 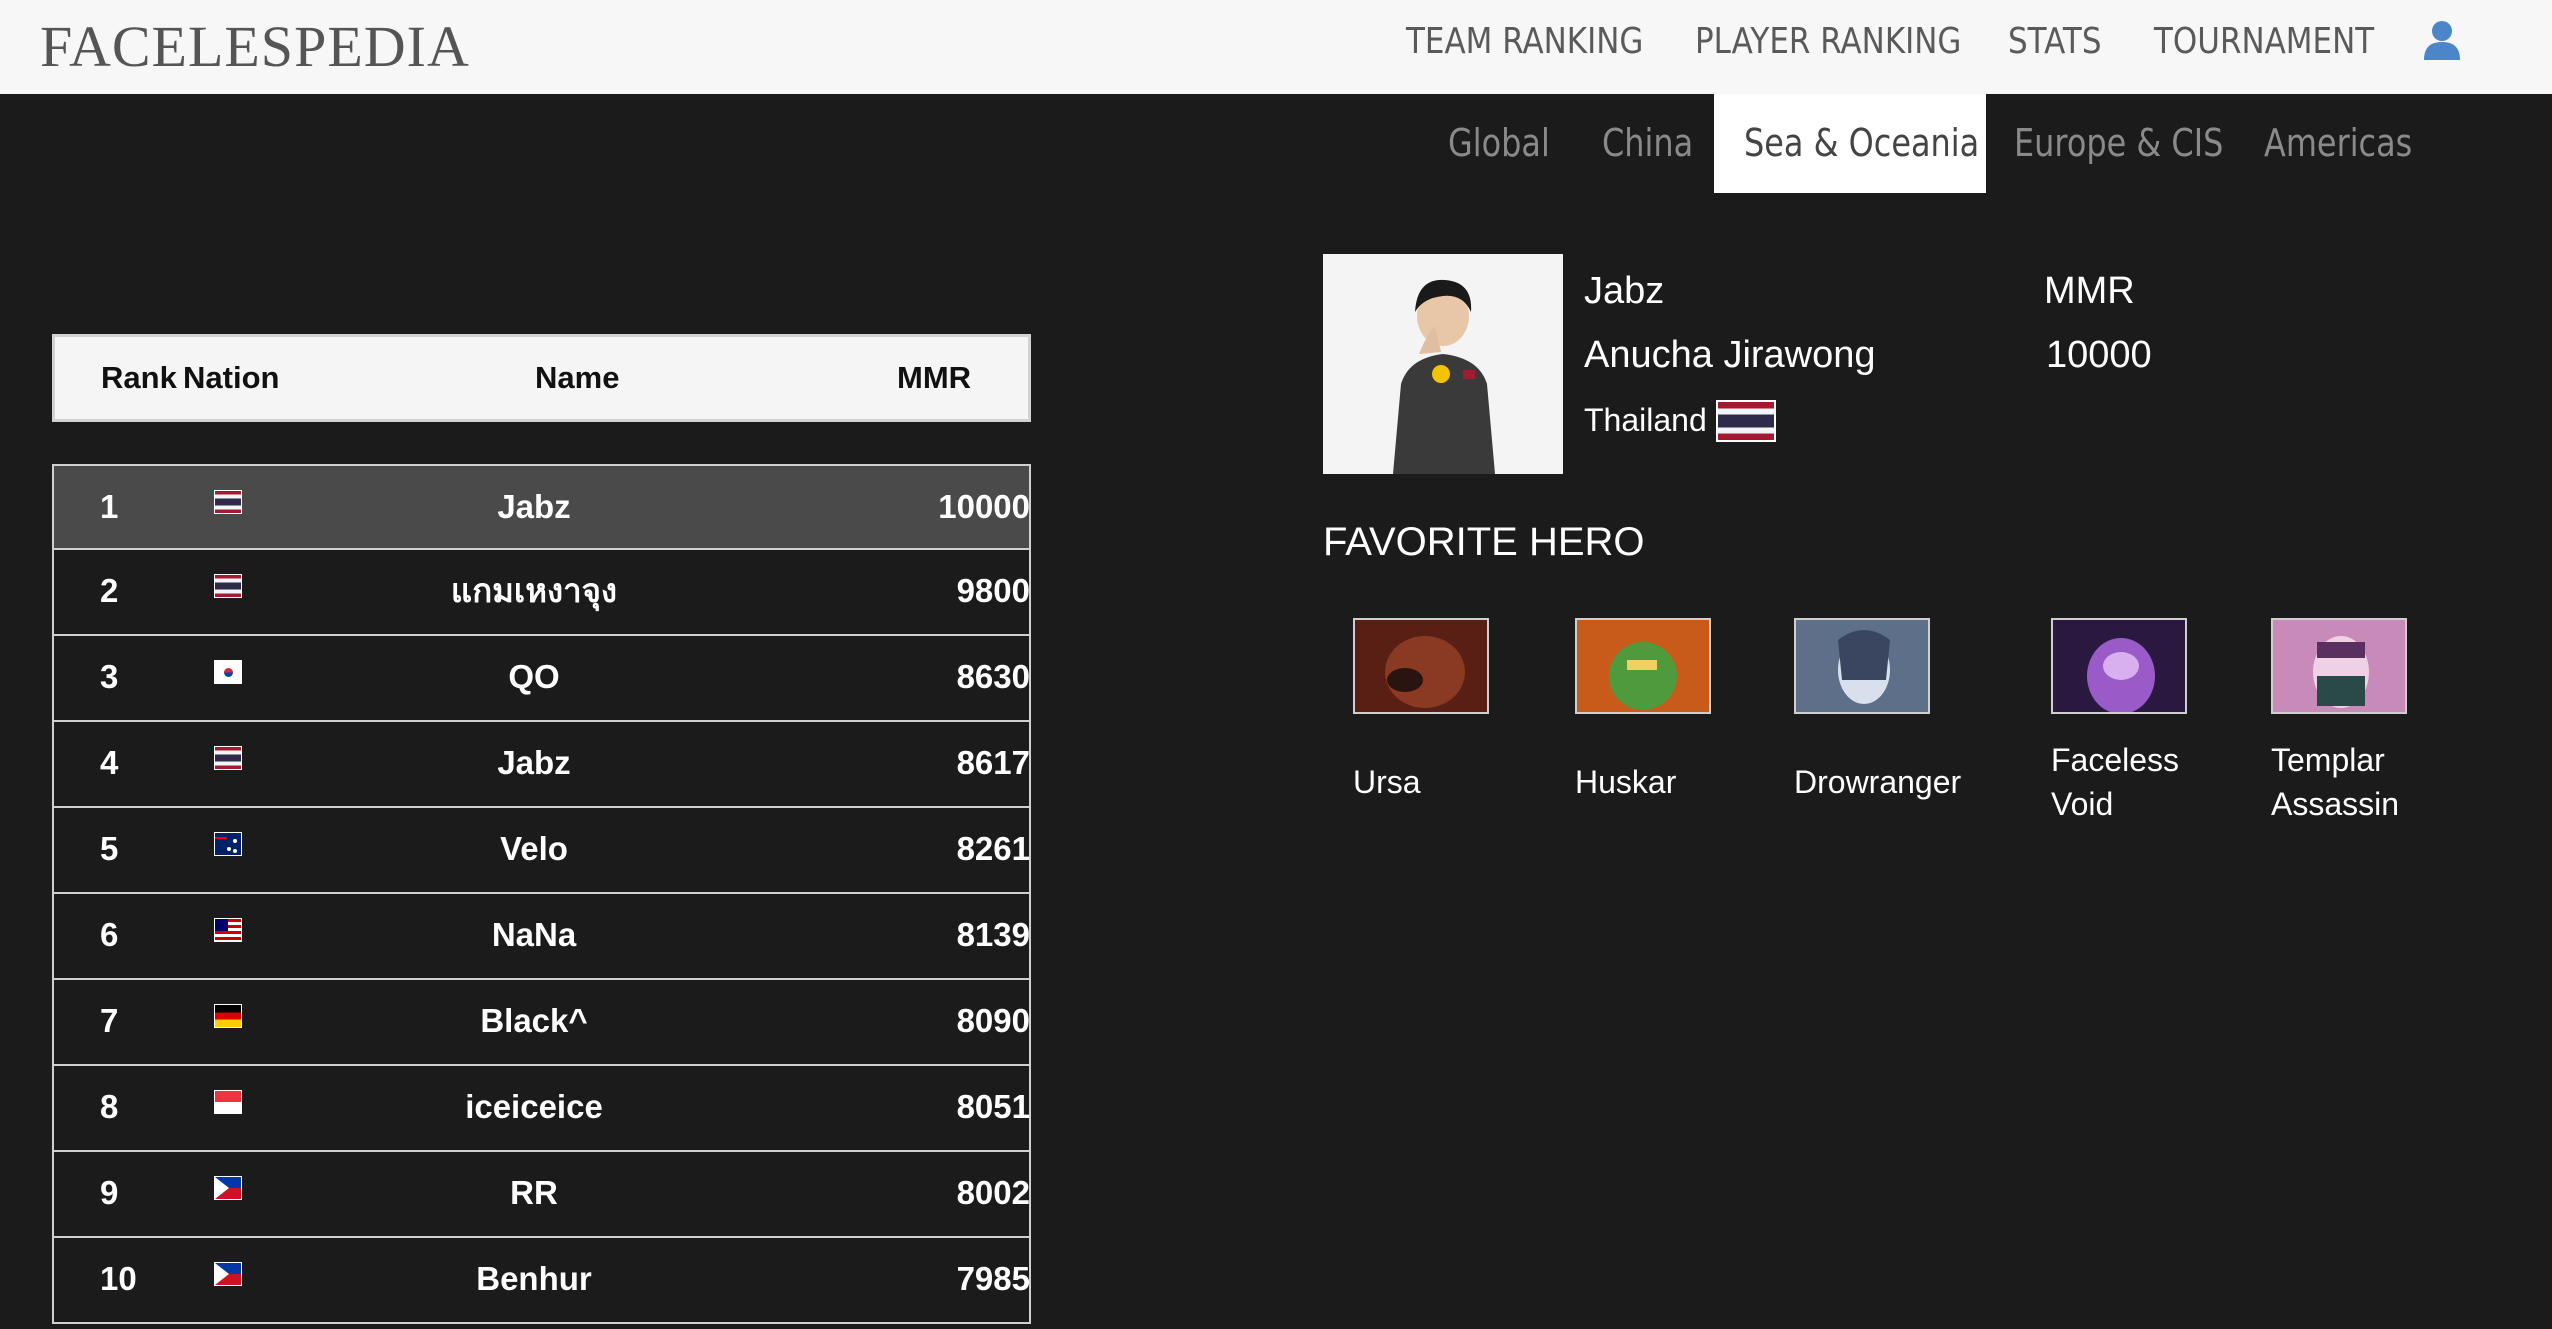 What do you see at coordinates (2055, 42) in the screenshot?
I see `nav-stats: STATS` at bounding box center [2055, 42].